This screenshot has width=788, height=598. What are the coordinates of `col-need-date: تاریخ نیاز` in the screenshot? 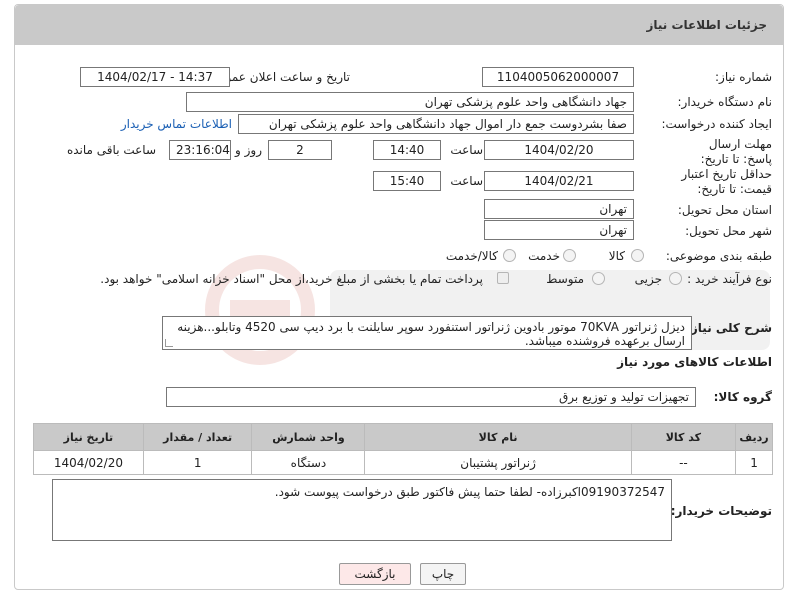 It's located at (88, 437).